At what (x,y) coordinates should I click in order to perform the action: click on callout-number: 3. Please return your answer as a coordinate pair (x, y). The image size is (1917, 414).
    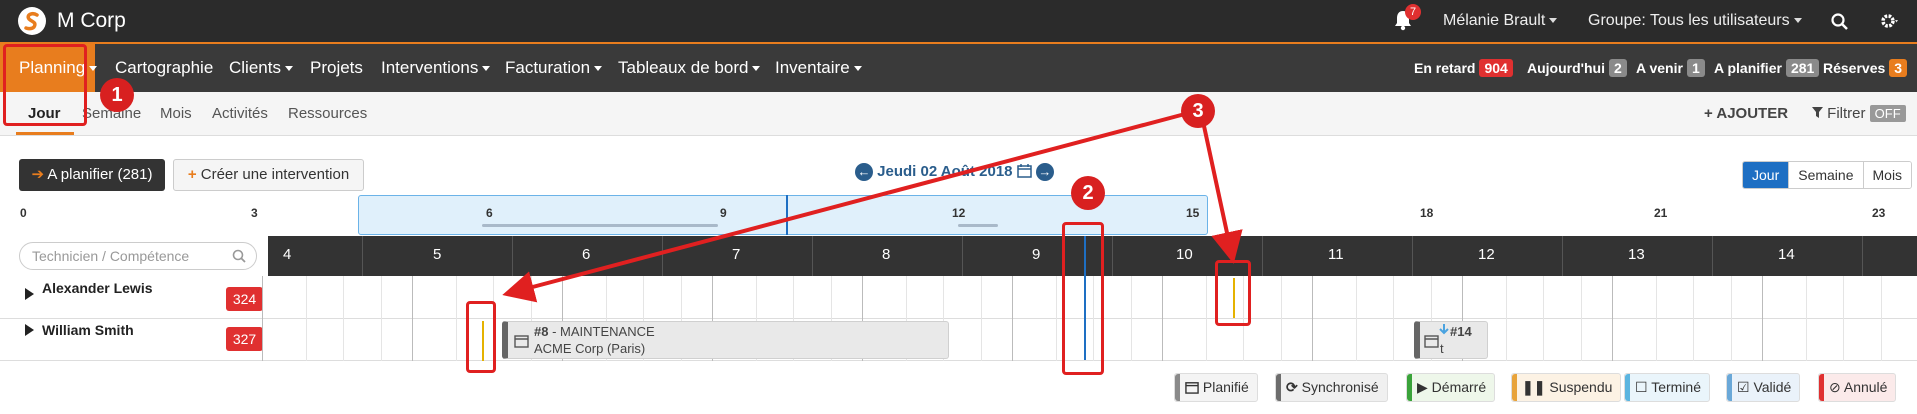
    Looking at the image, I should click on (1198, 111).